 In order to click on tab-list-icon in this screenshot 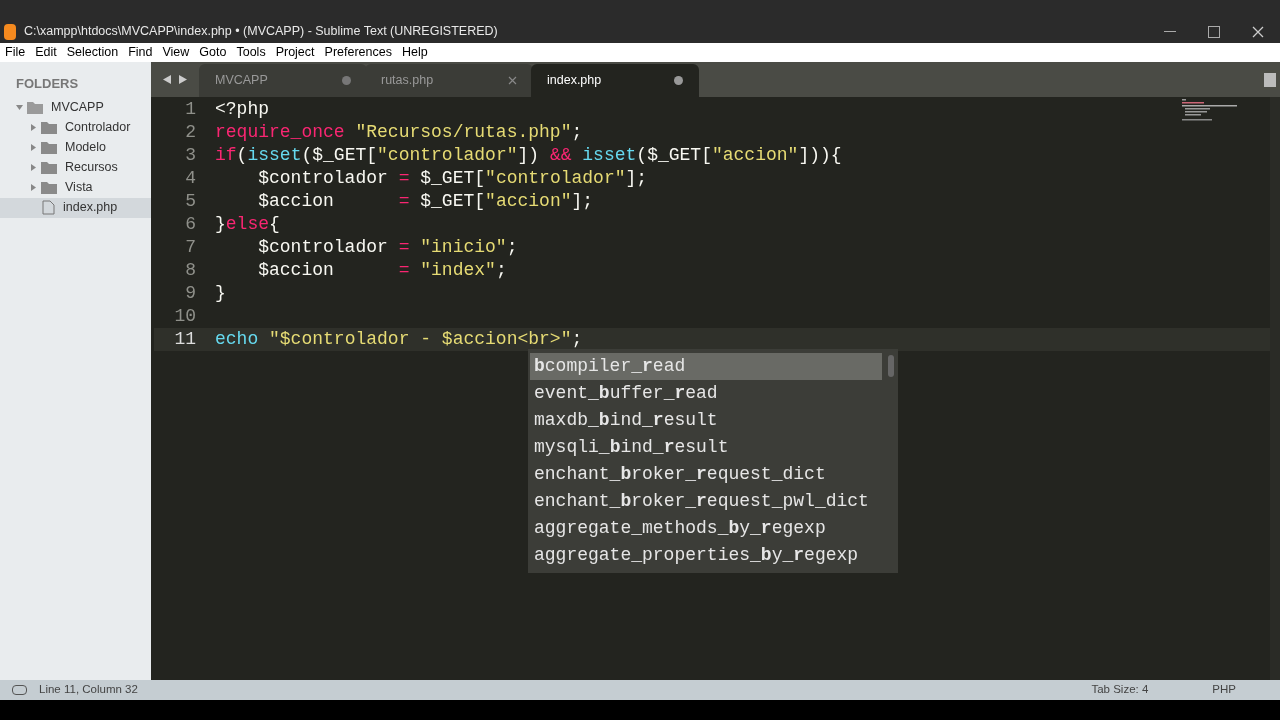, I will do `click(1270, 79)`.